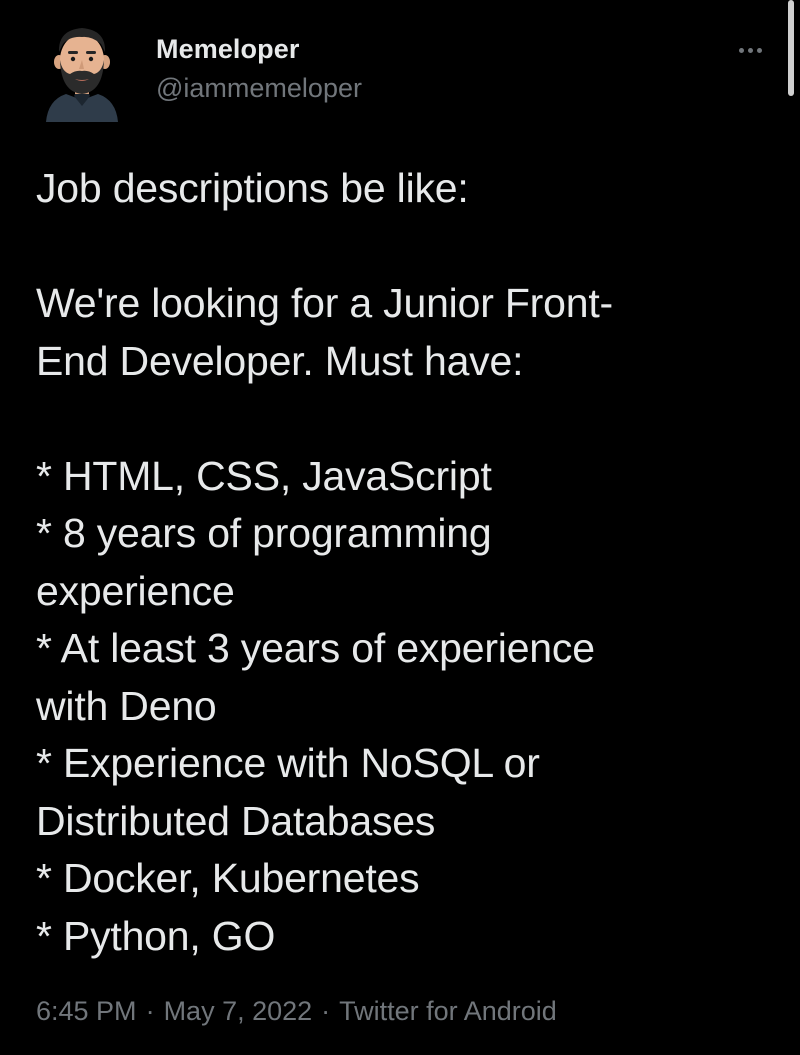 Image resolution: width=800 pixels, height=1055 pixels. I want to click on scrollbar, so click(791, 48).